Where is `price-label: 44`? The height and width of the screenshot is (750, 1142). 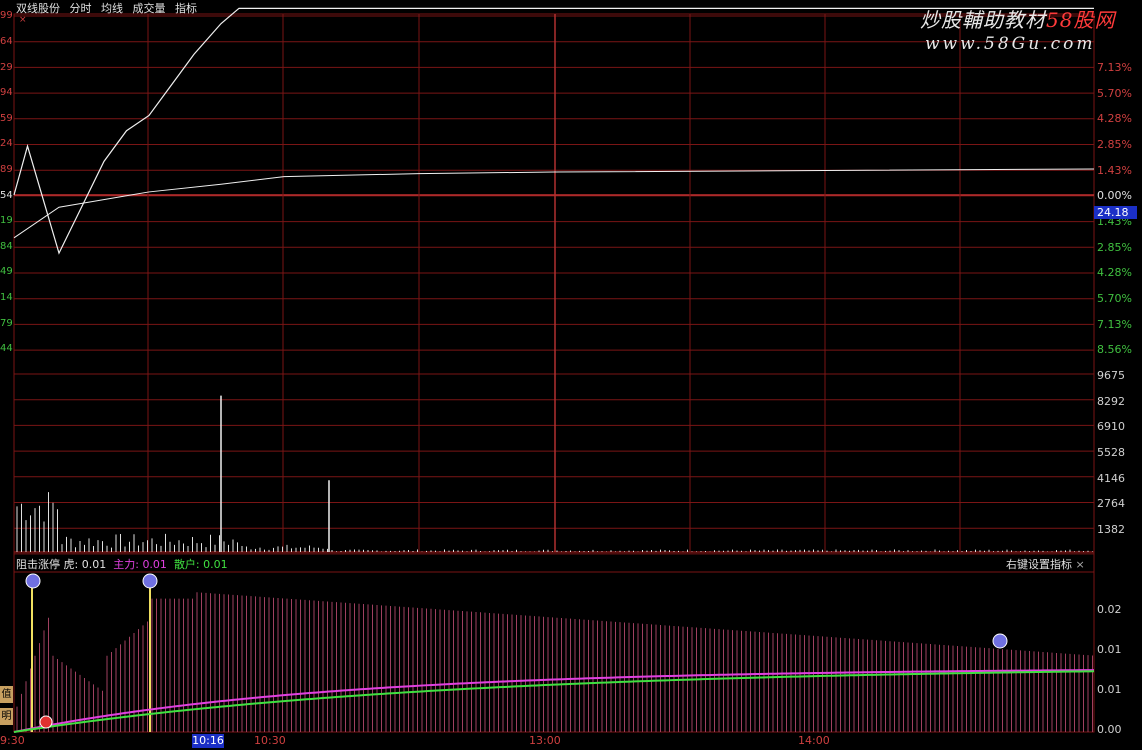
price-label: 44 is located at coordinates (6, 348).